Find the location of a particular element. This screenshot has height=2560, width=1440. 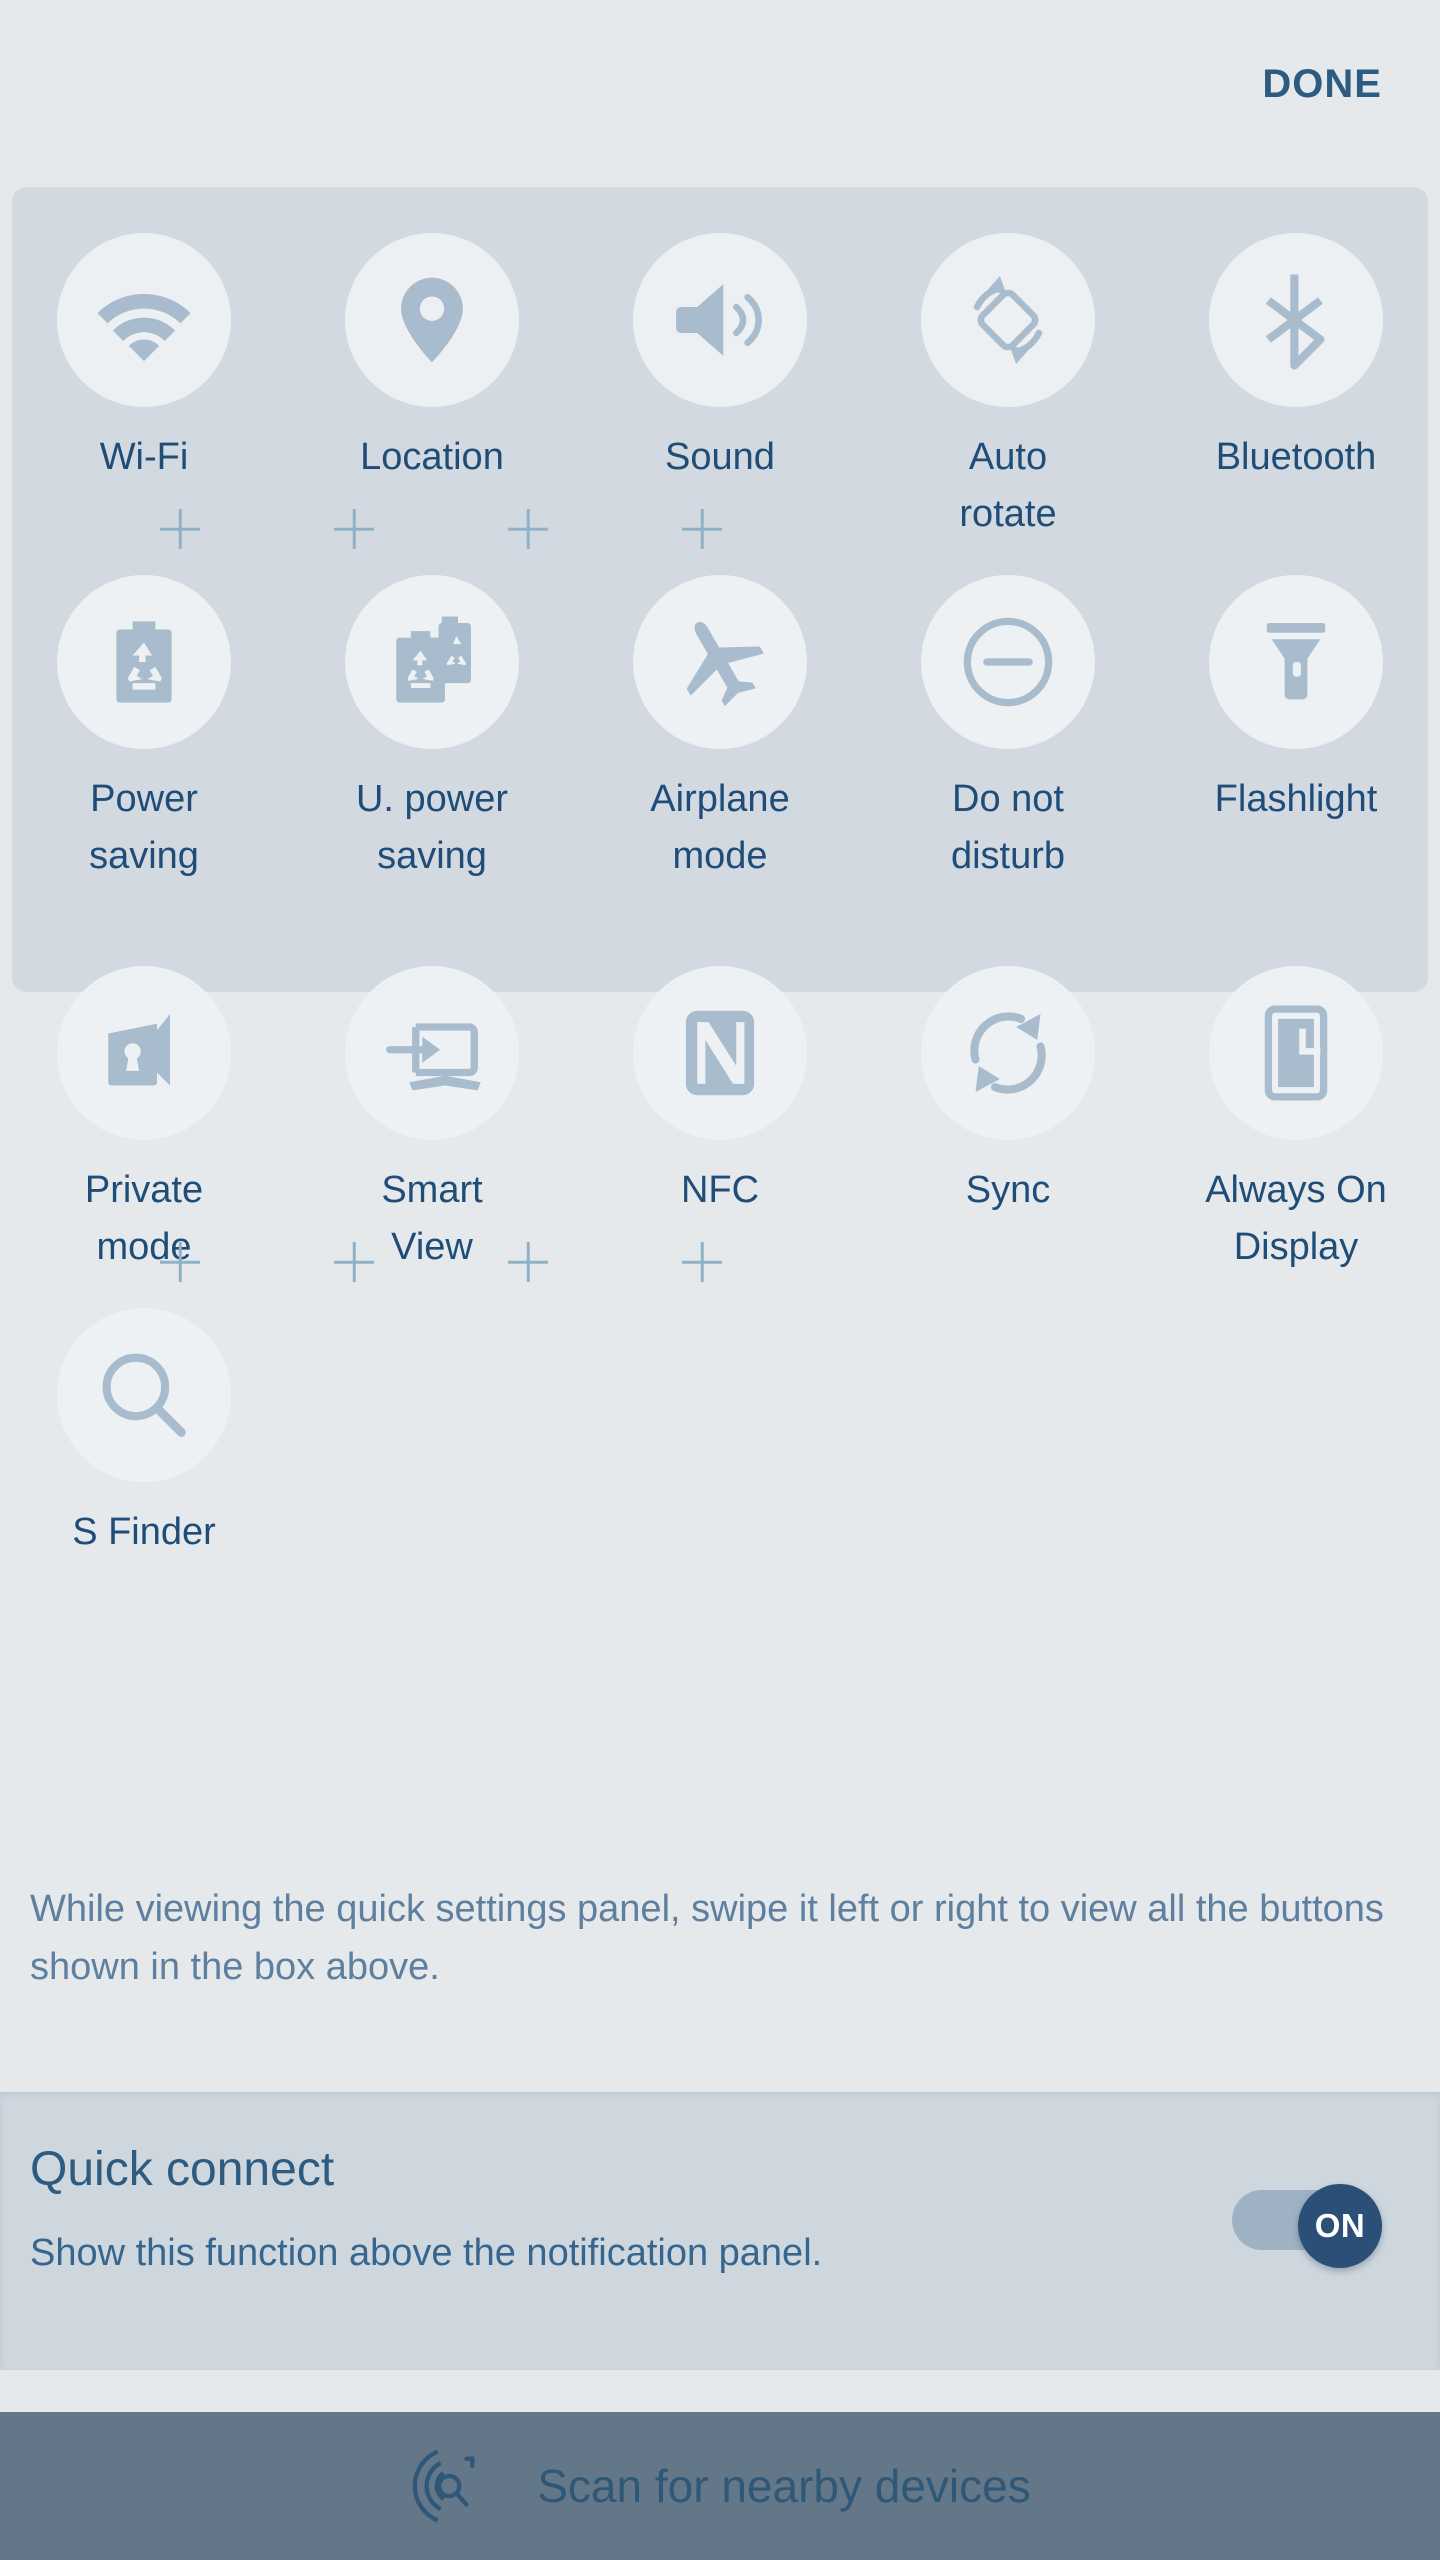

tile-wifi: Wi-Fi is located at coordinates (144, 365).